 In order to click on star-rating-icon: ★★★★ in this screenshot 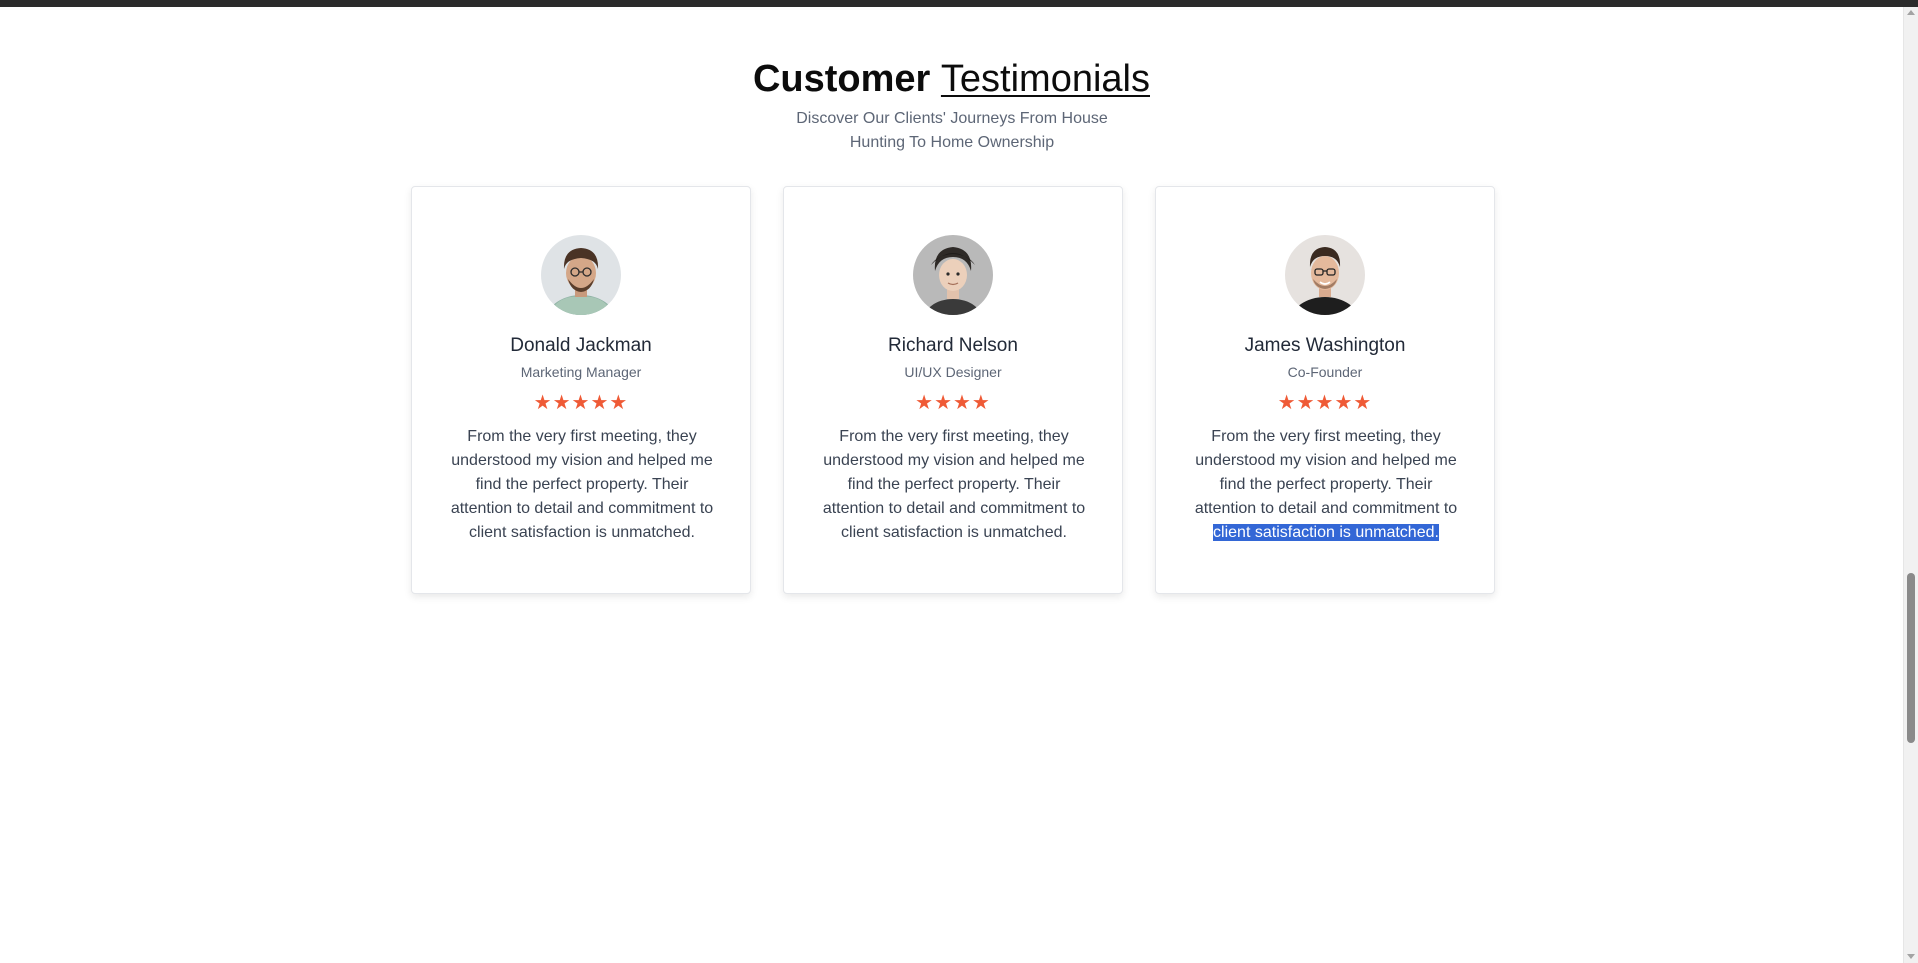, I will do `click(953, 403)`.